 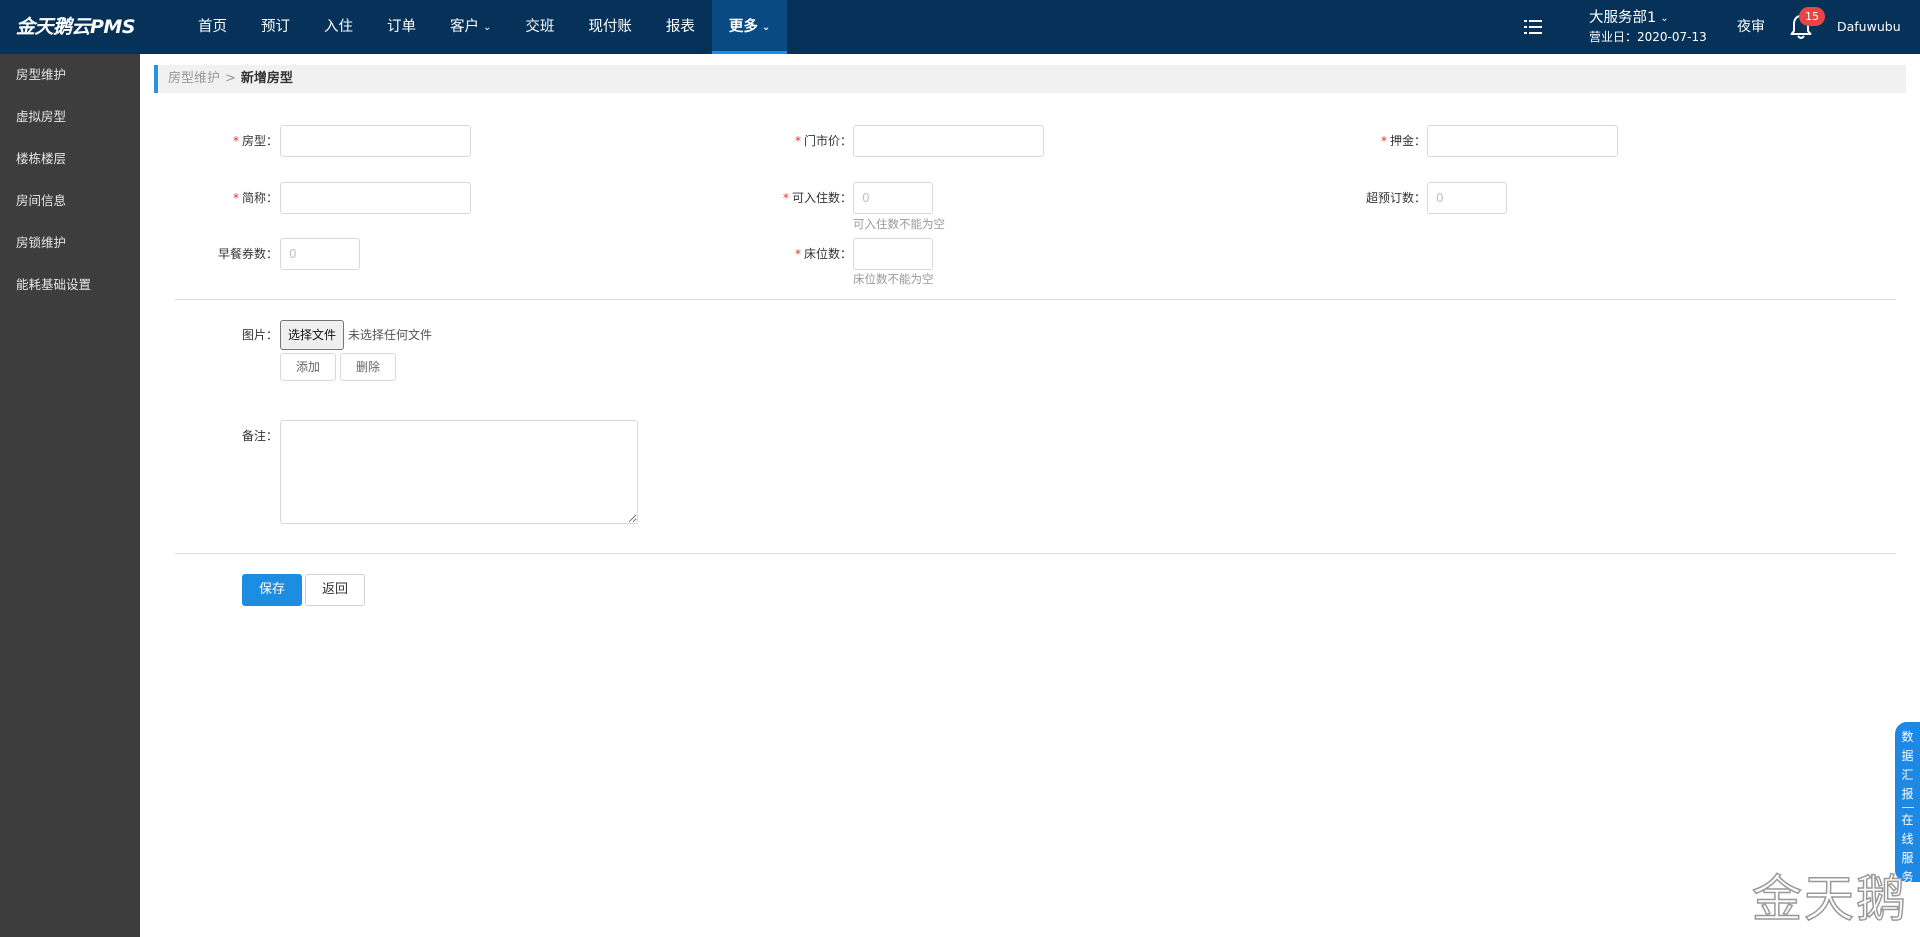 What do you see at coordinates (1654, 27) in the screenshot?
I see `store-selector: 大服务部1 ⌄ 营业日：2020-07-13` at bounding box center [1654, 27].